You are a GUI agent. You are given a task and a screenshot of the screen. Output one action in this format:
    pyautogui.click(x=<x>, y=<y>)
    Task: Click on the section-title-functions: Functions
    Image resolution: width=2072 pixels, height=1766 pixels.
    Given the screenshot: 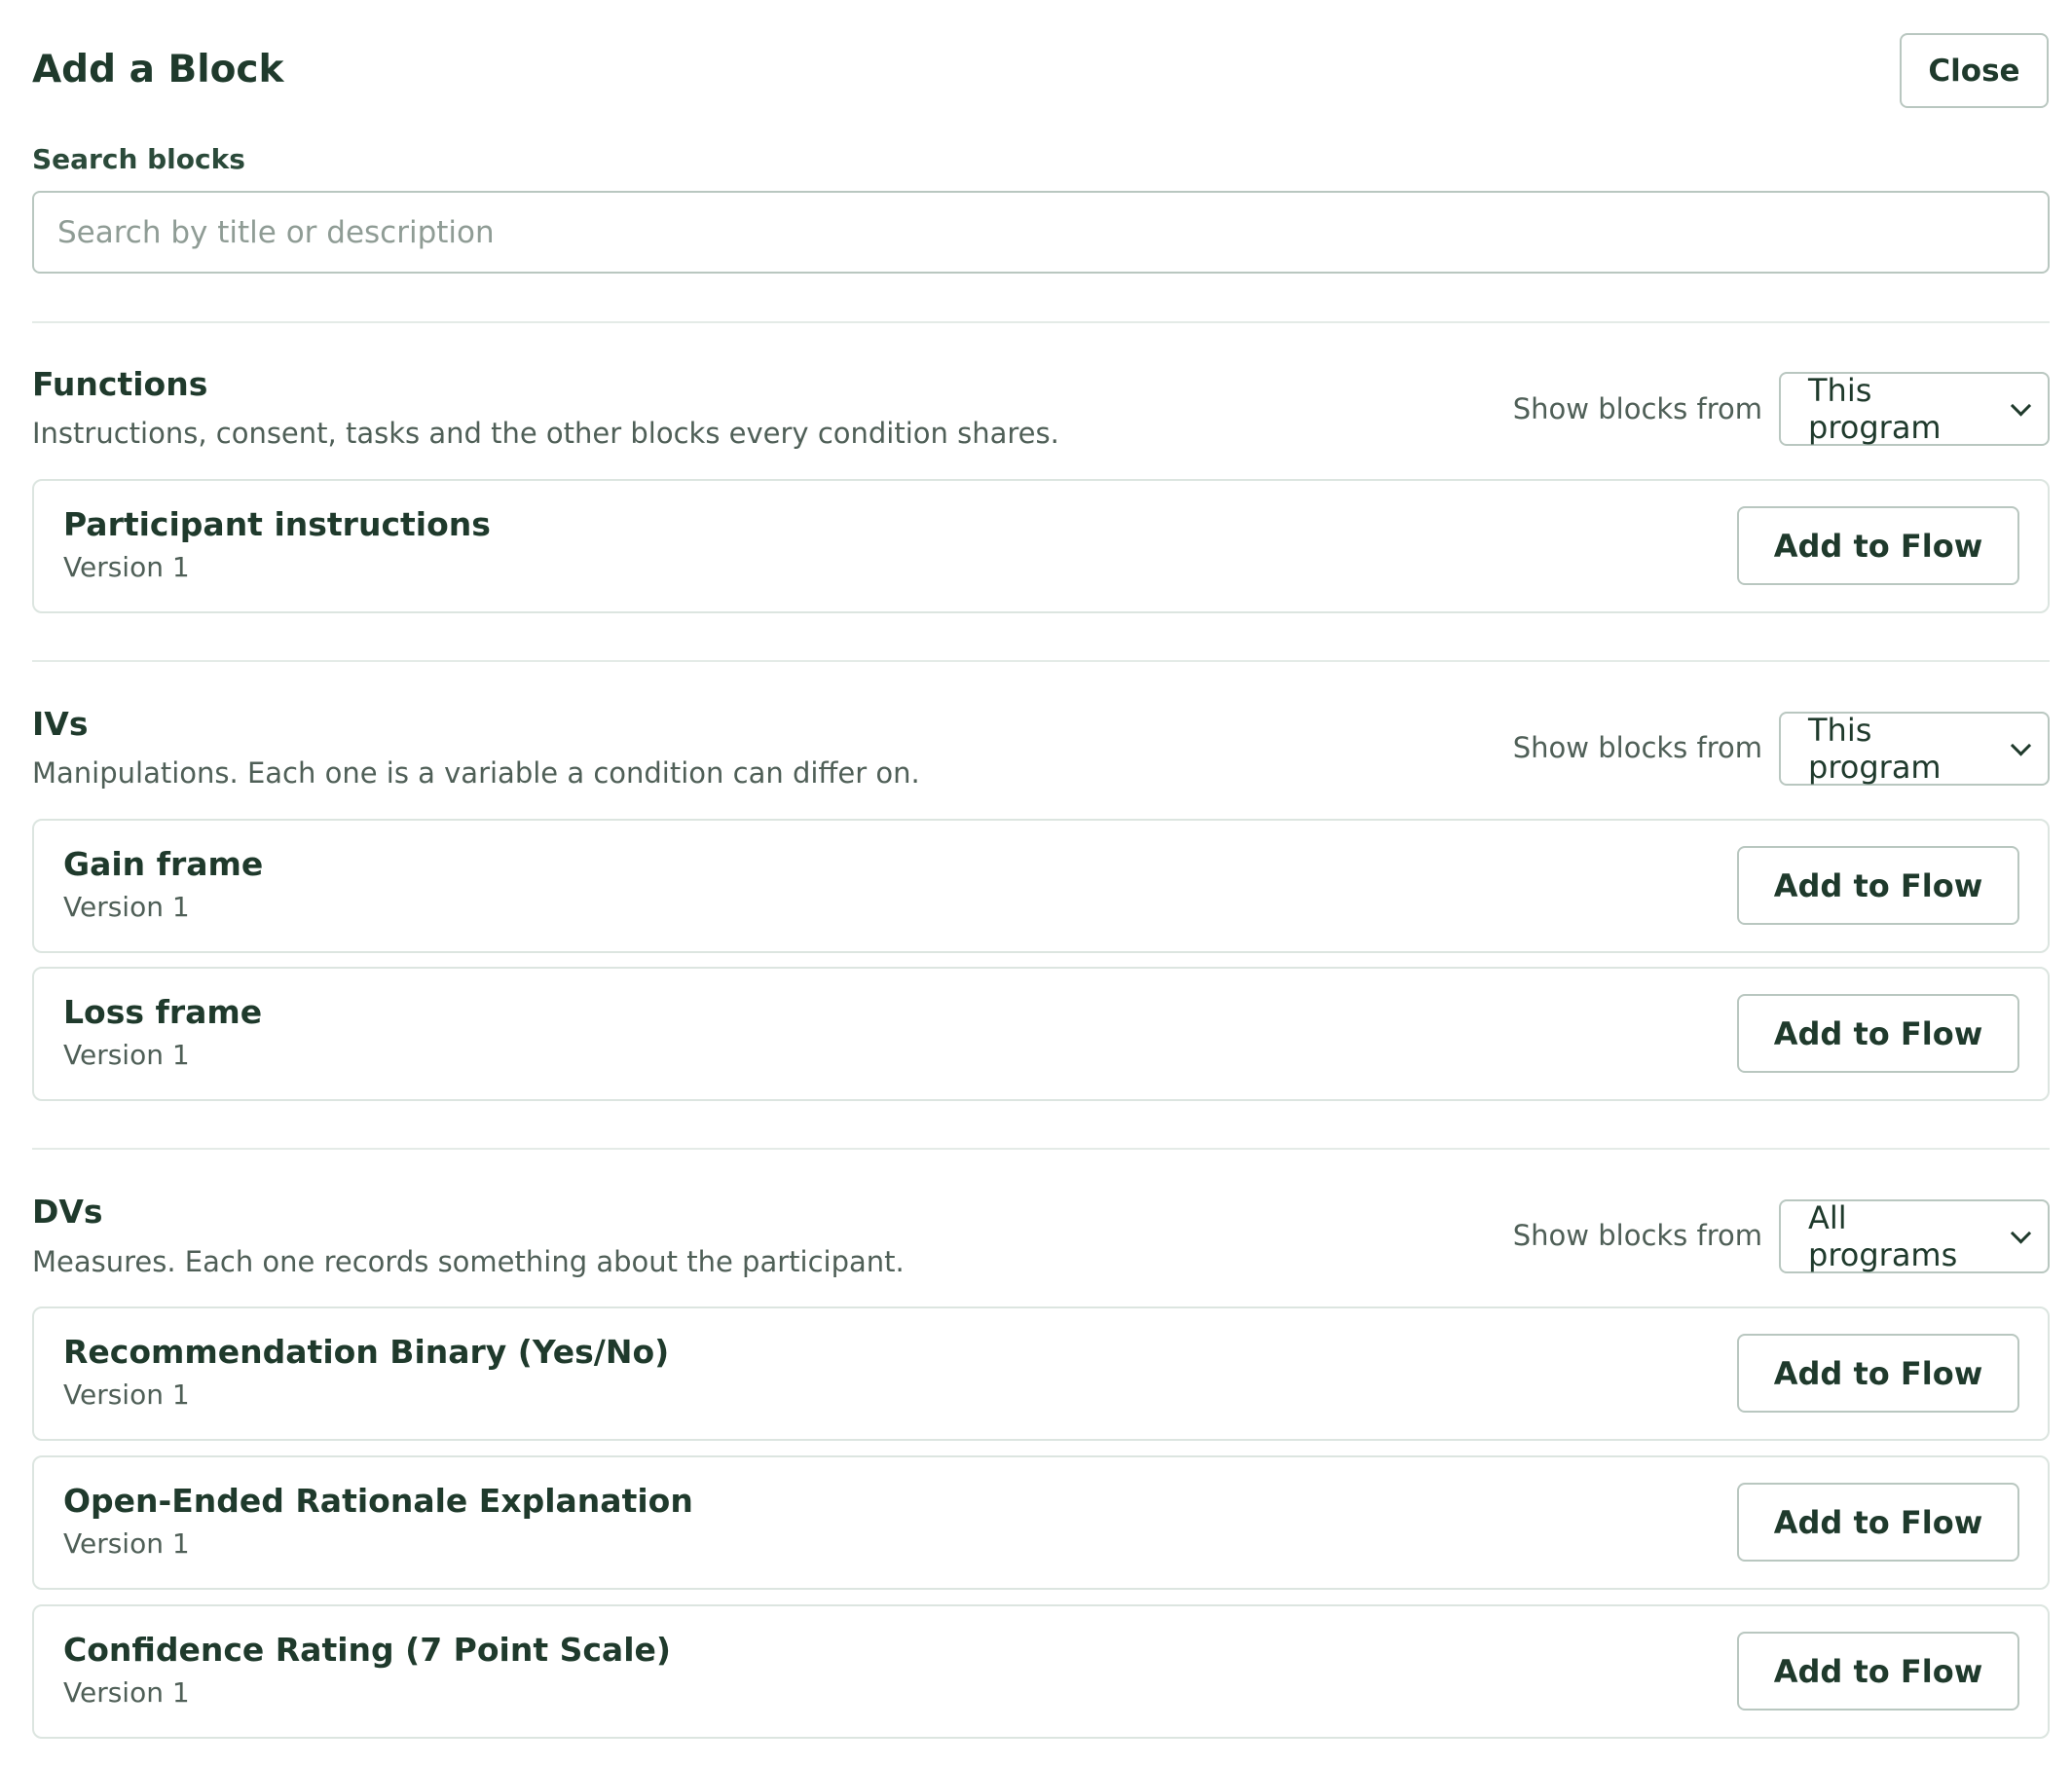 What is the action you would take?
    pyautogui.click(x=120, y=384)
    